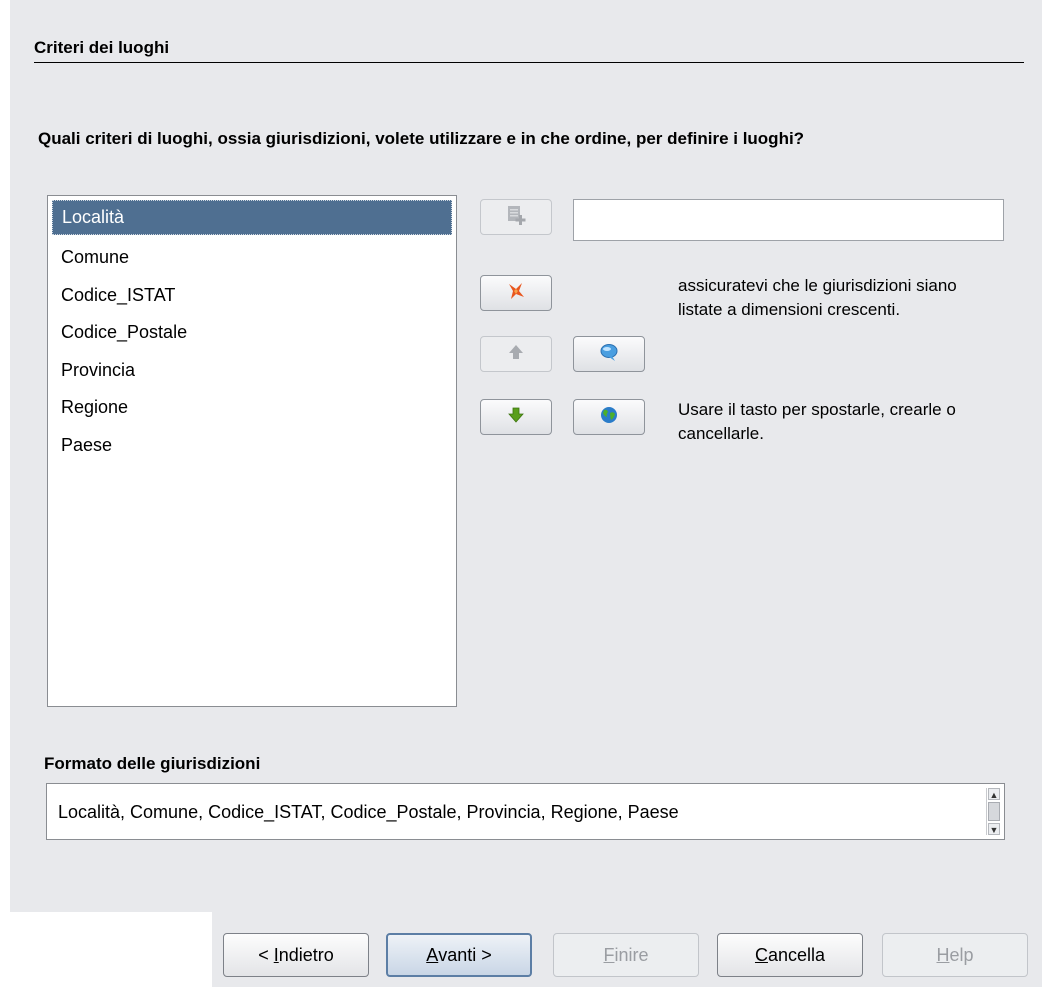  I want to click on back-button: < Indietro, so click(296, 955).